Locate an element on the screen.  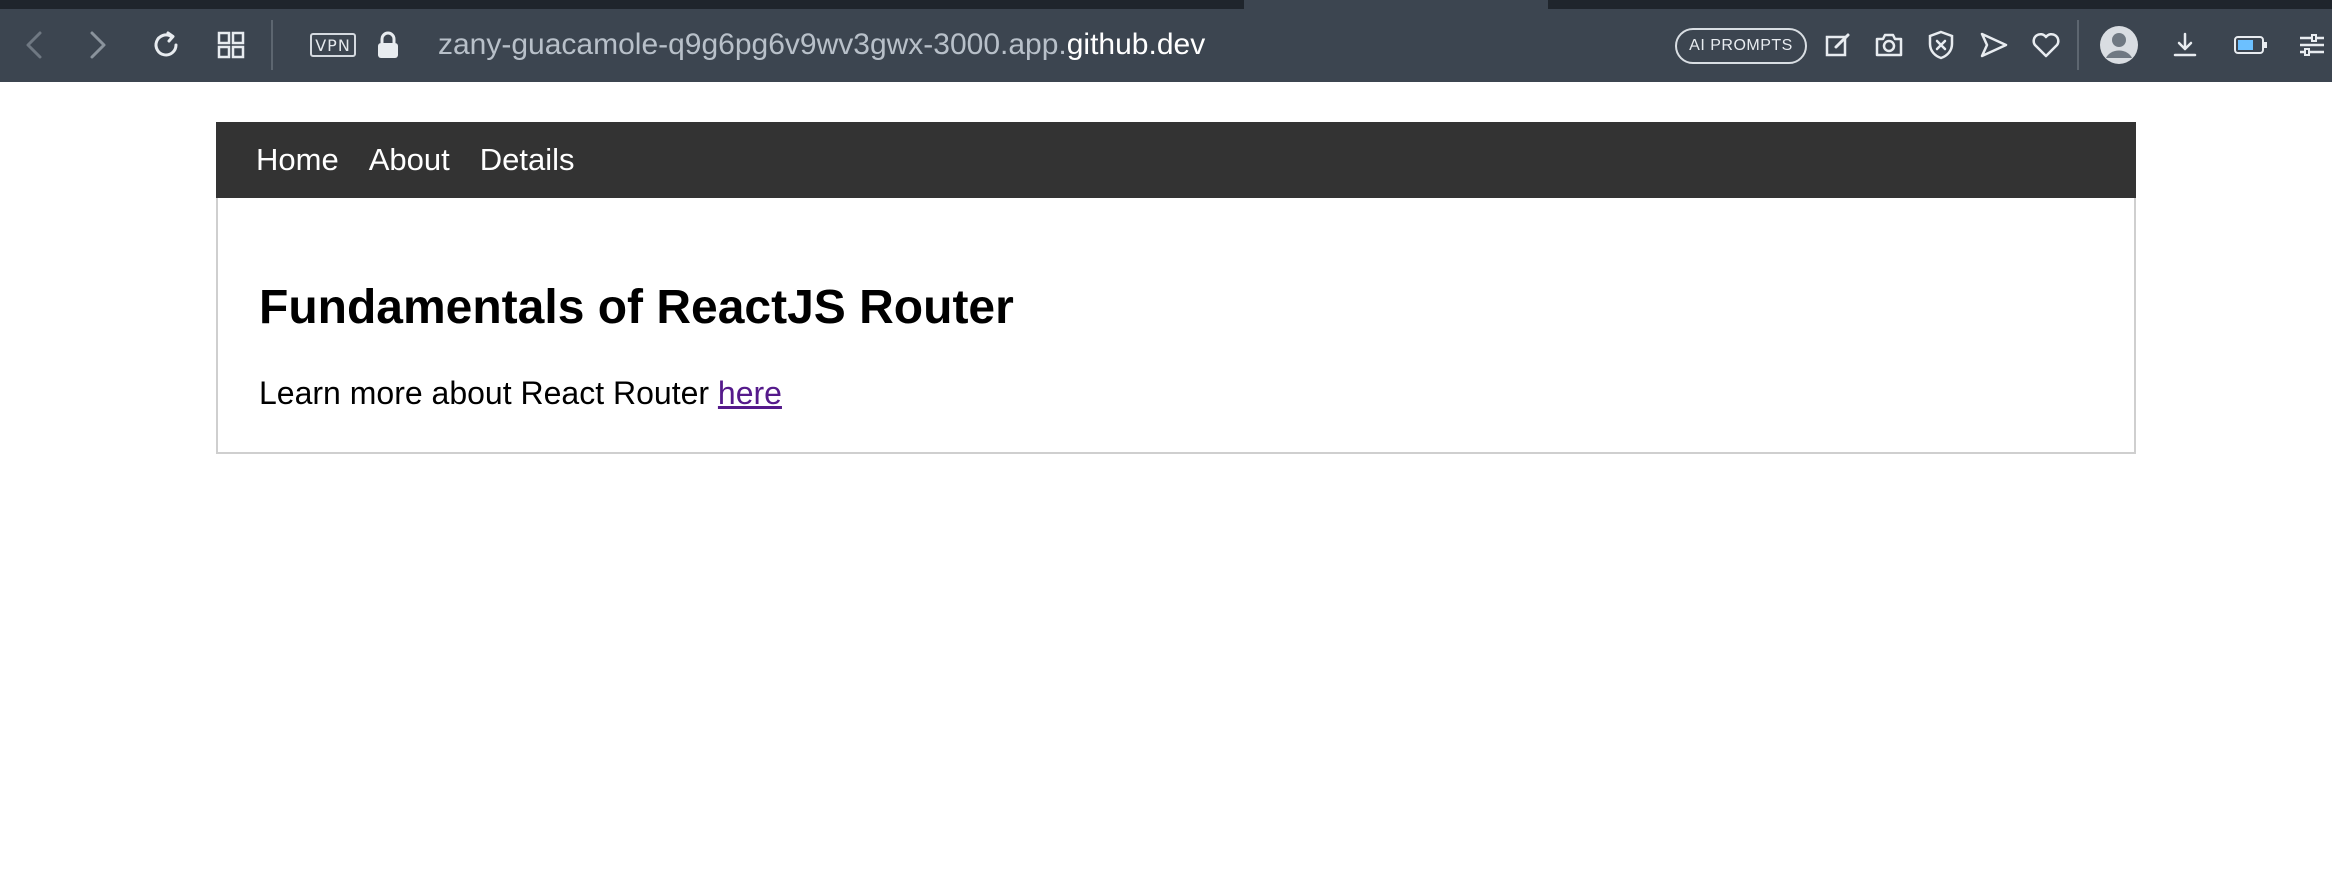
intro-text: Learn more about React Router is located at coordinates (488, 393).